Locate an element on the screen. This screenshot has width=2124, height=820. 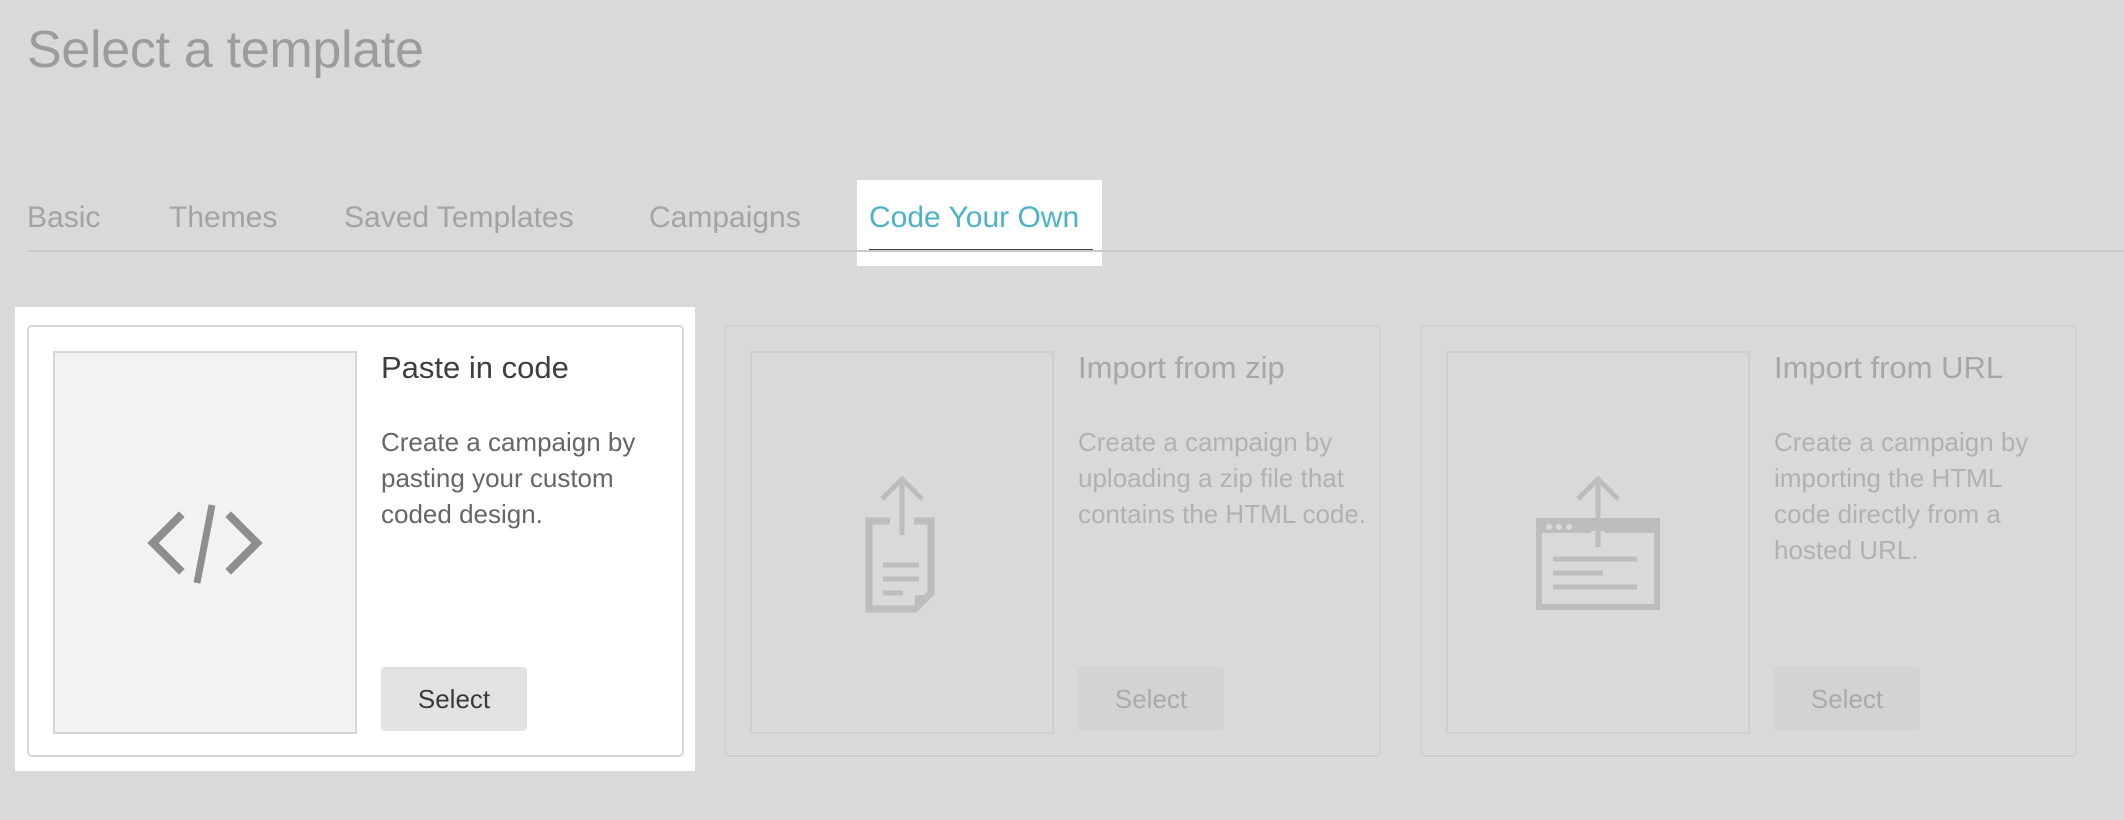
tab-code-your-own-label: Code Your Own is located at coordinates (974, 217).